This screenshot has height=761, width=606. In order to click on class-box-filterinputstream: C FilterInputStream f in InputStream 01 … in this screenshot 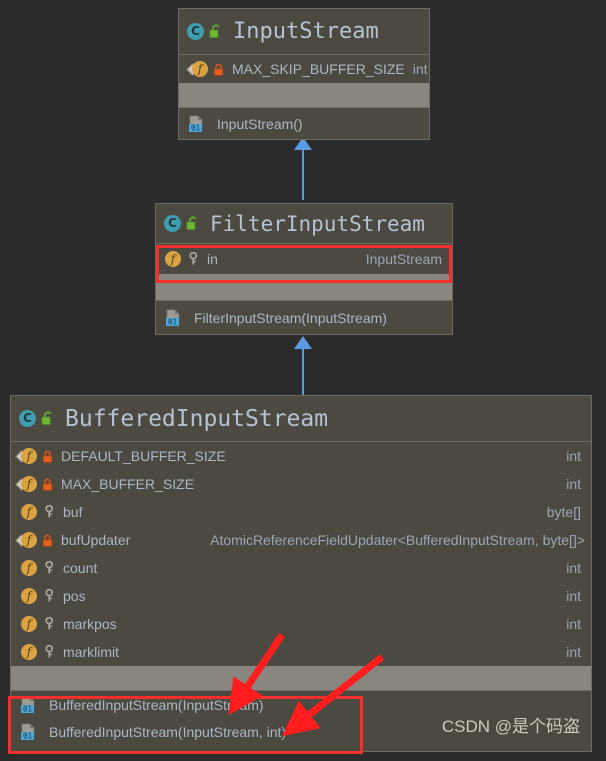, I will do `click(304, 269)`.